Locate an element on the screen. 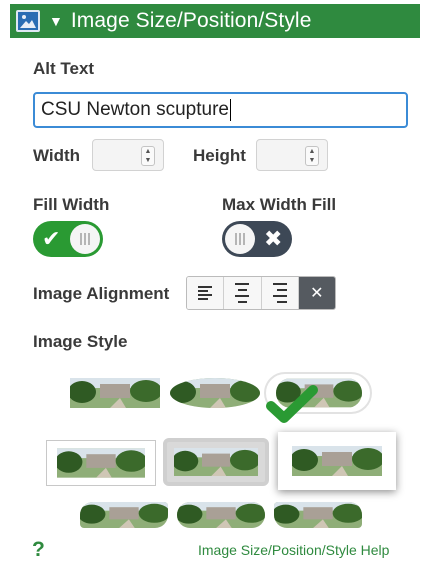  checkmark-icon: ✔ is located at coordinates (51, 238).